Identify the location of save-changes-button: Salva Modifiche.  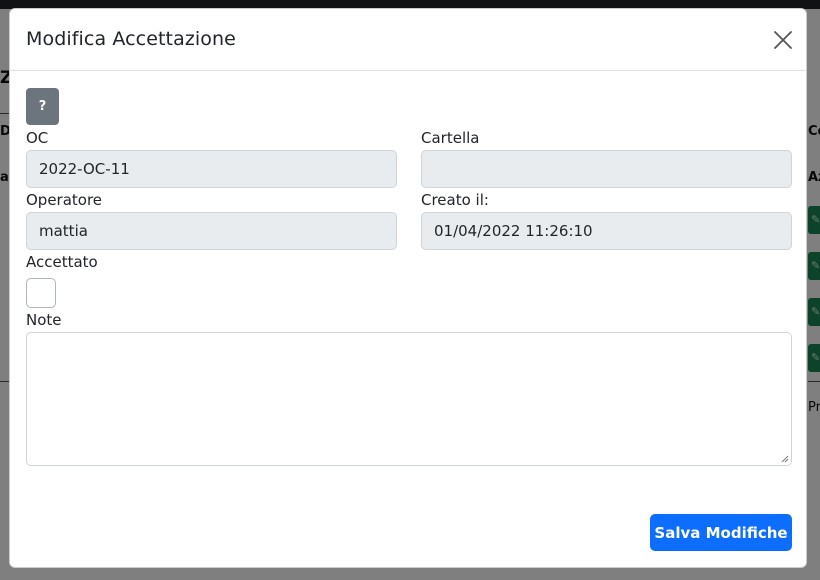
(721, 532).